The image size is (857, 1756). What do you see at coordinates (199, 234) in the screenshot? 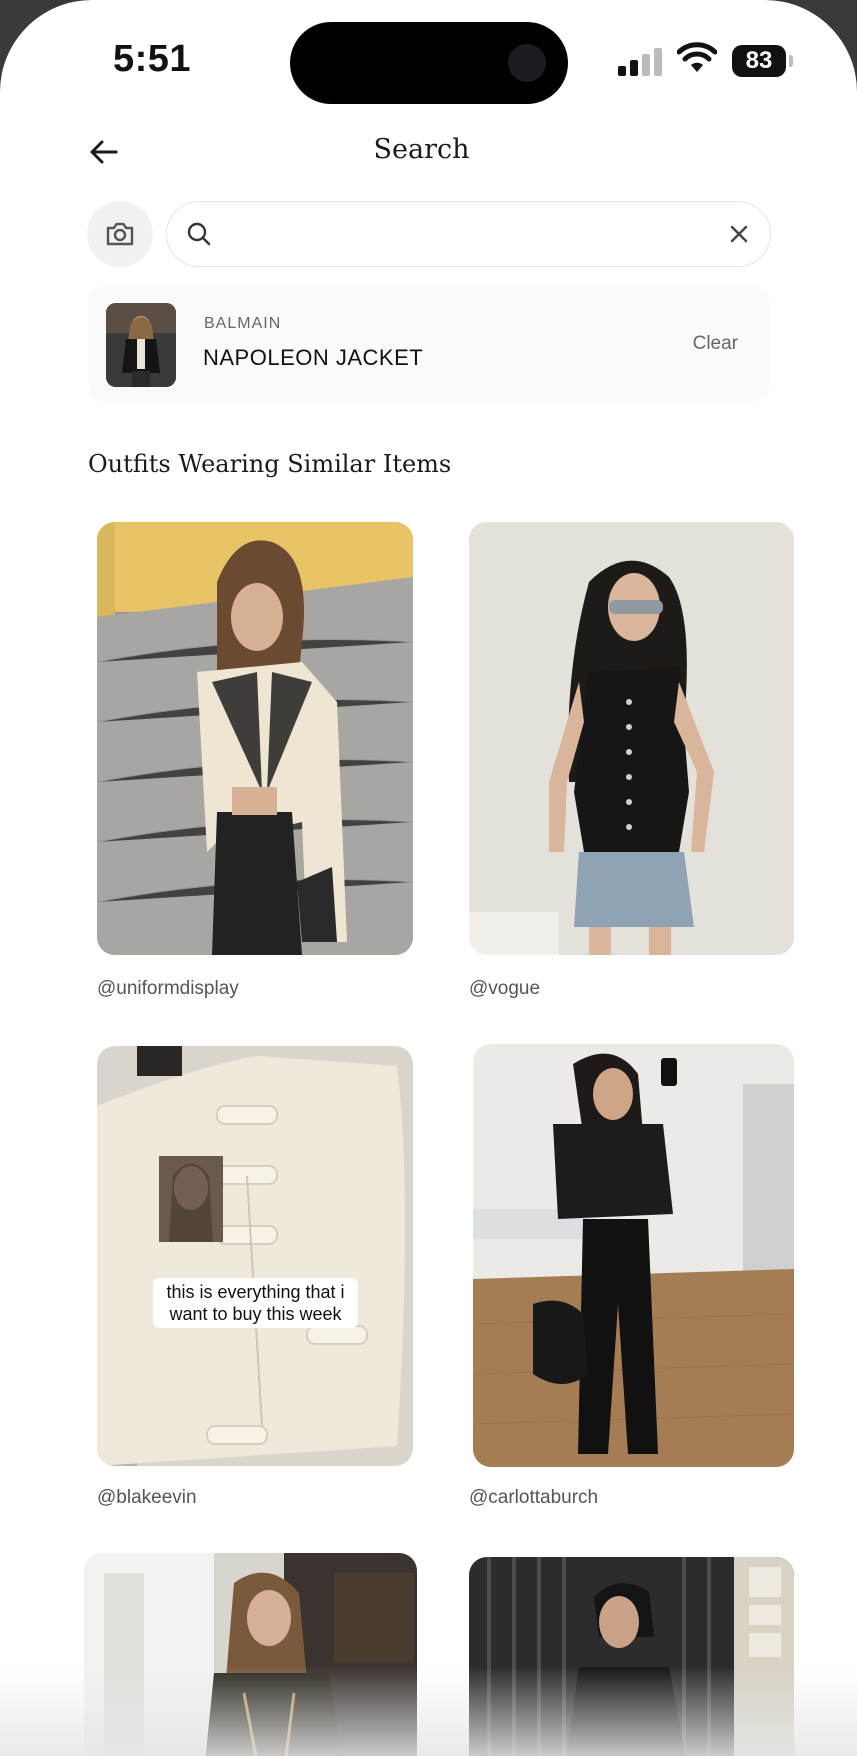
I see `search-icon` at bounding box center [199, 234].